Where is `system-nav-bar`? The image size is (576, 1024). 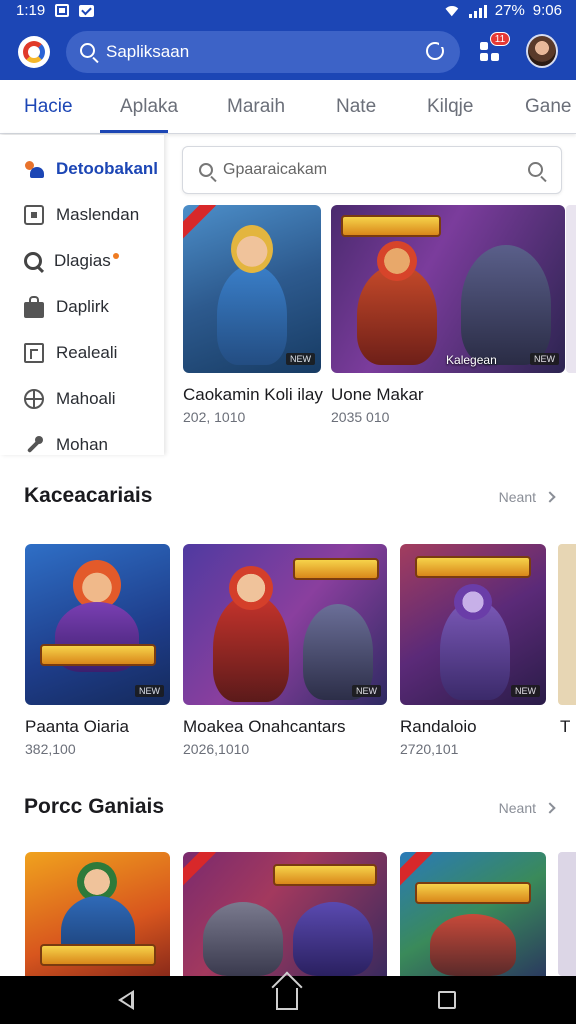 system-nav-bar is located at coordinates (288, 1000).